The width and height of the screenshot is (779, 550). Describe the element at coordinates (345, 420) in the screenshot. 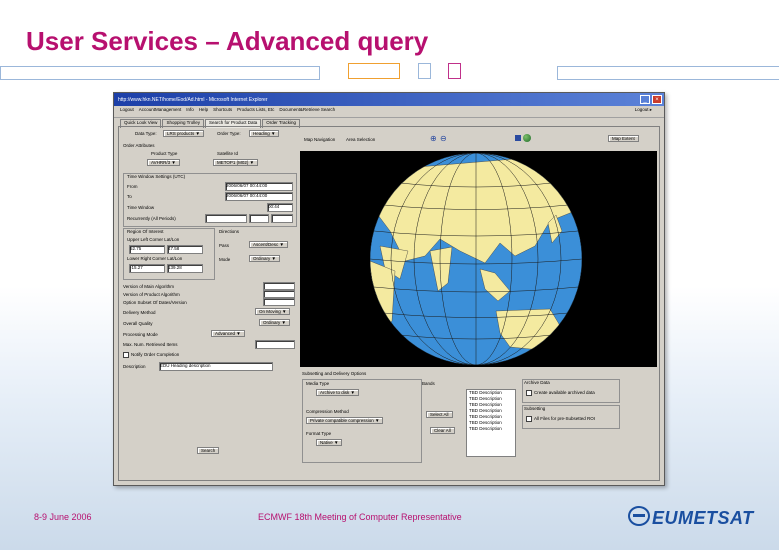

I see `compression-select: Private compatible compression ▼` at that location.